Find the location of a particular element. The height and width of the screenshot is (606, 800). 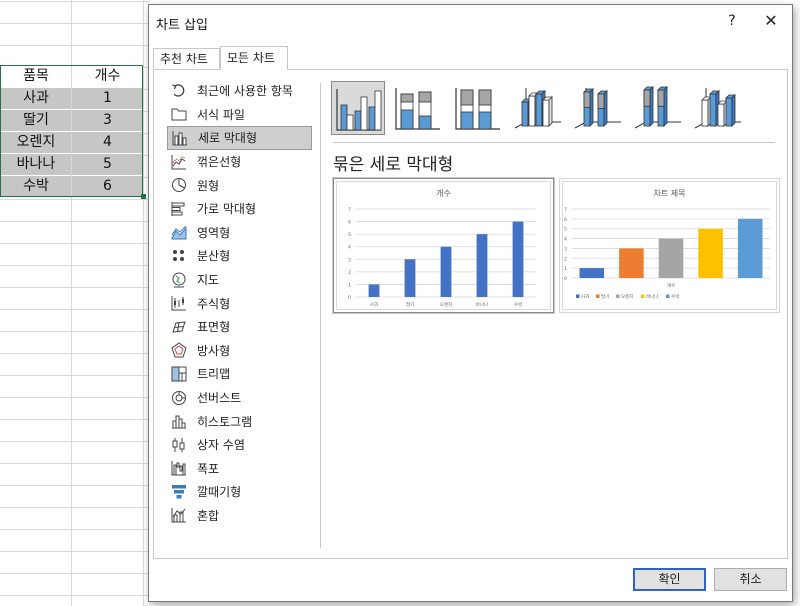

category-item: 상자 수염 is located at coordinates (239, 445).